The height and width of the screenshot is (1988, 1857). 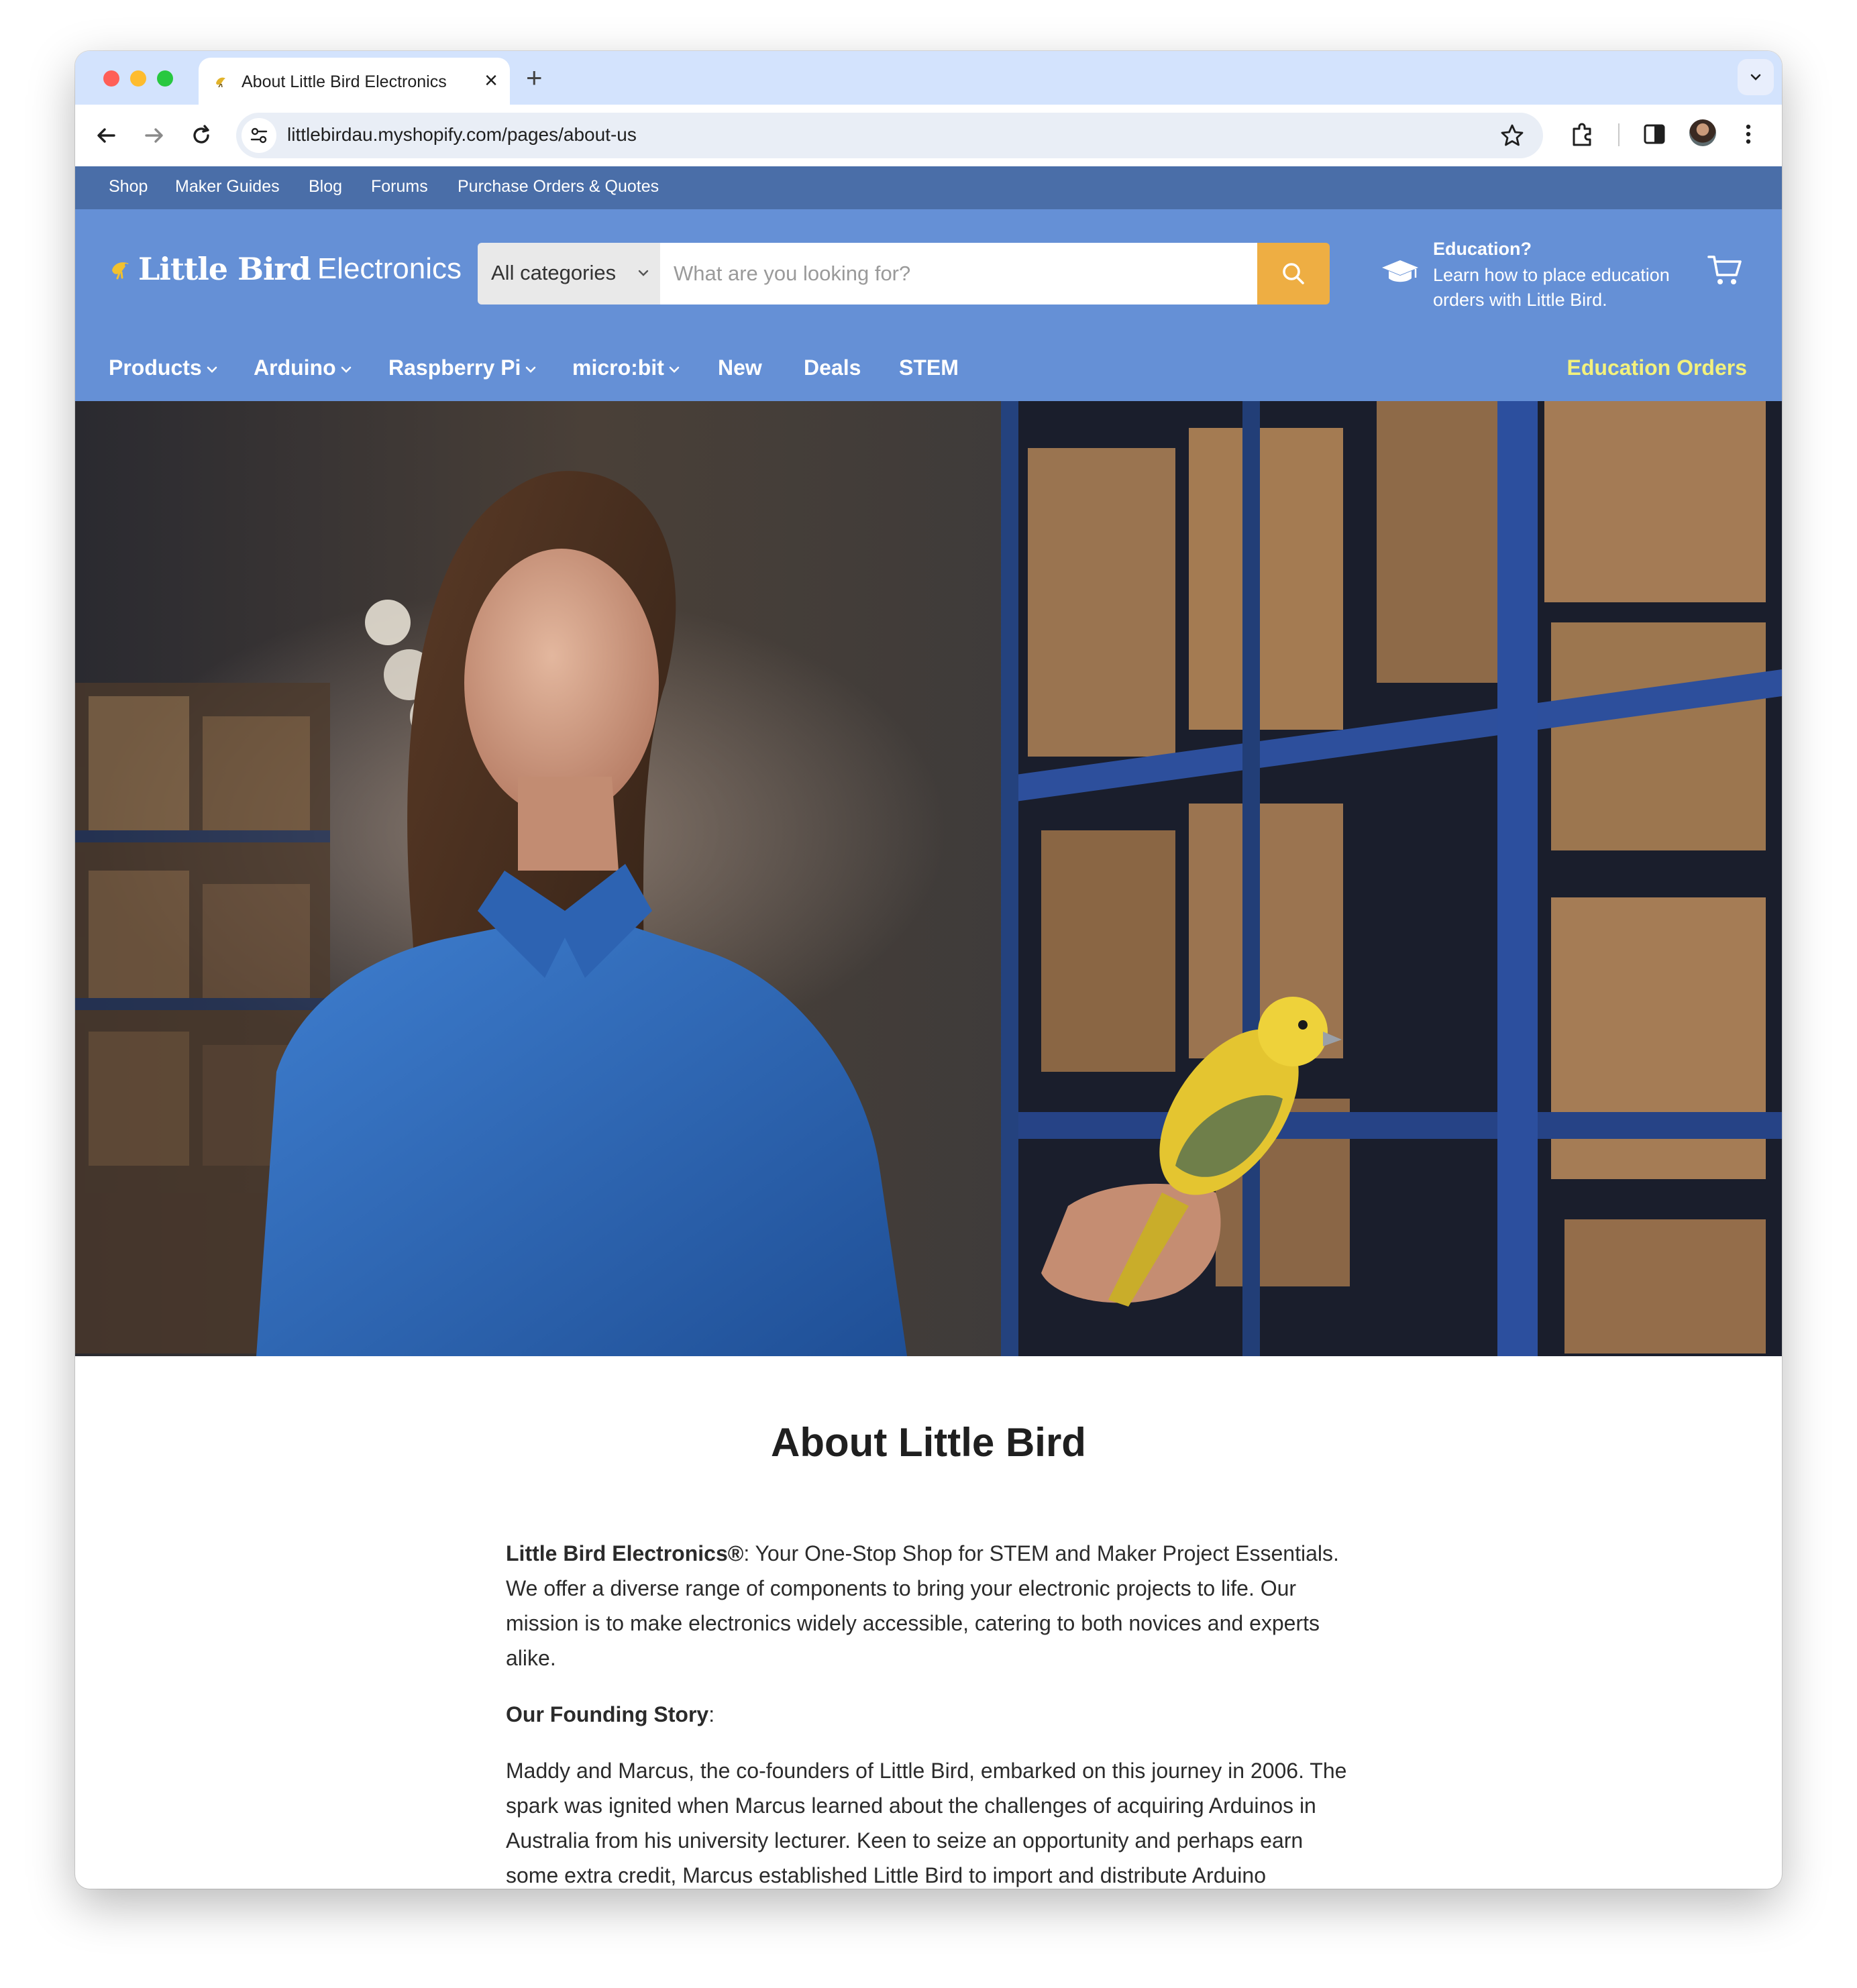 What do you see at coordinates (156, 368) in the screenshot?
I see `nav-products-label: Products` at bounding box center [156, 368].